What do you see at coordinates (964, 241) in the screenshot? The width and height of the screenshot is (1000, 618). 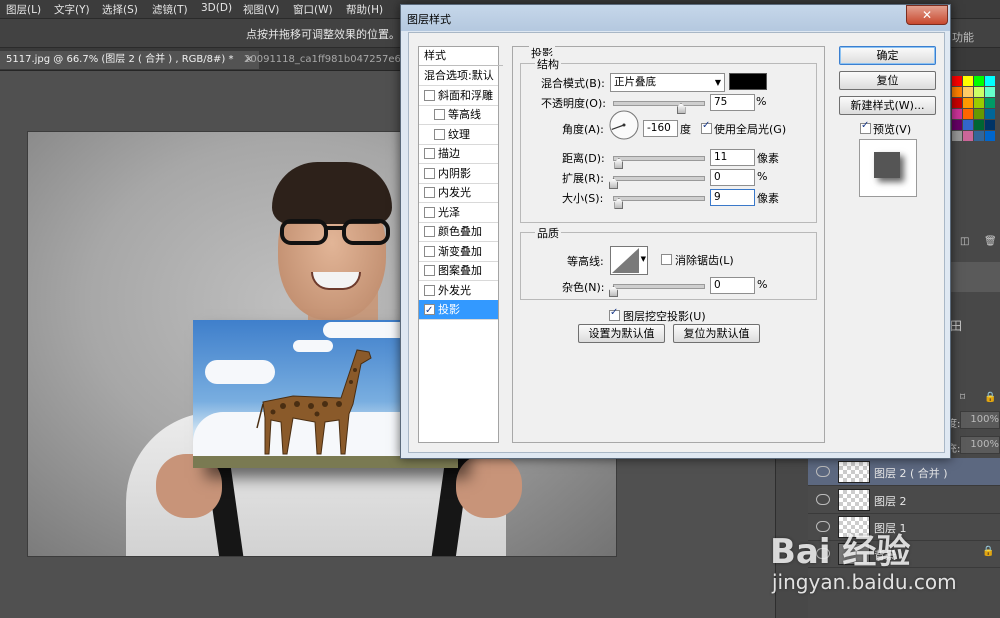 I see `new-swatch-icon: ◫` at bounding box center [964, 241].